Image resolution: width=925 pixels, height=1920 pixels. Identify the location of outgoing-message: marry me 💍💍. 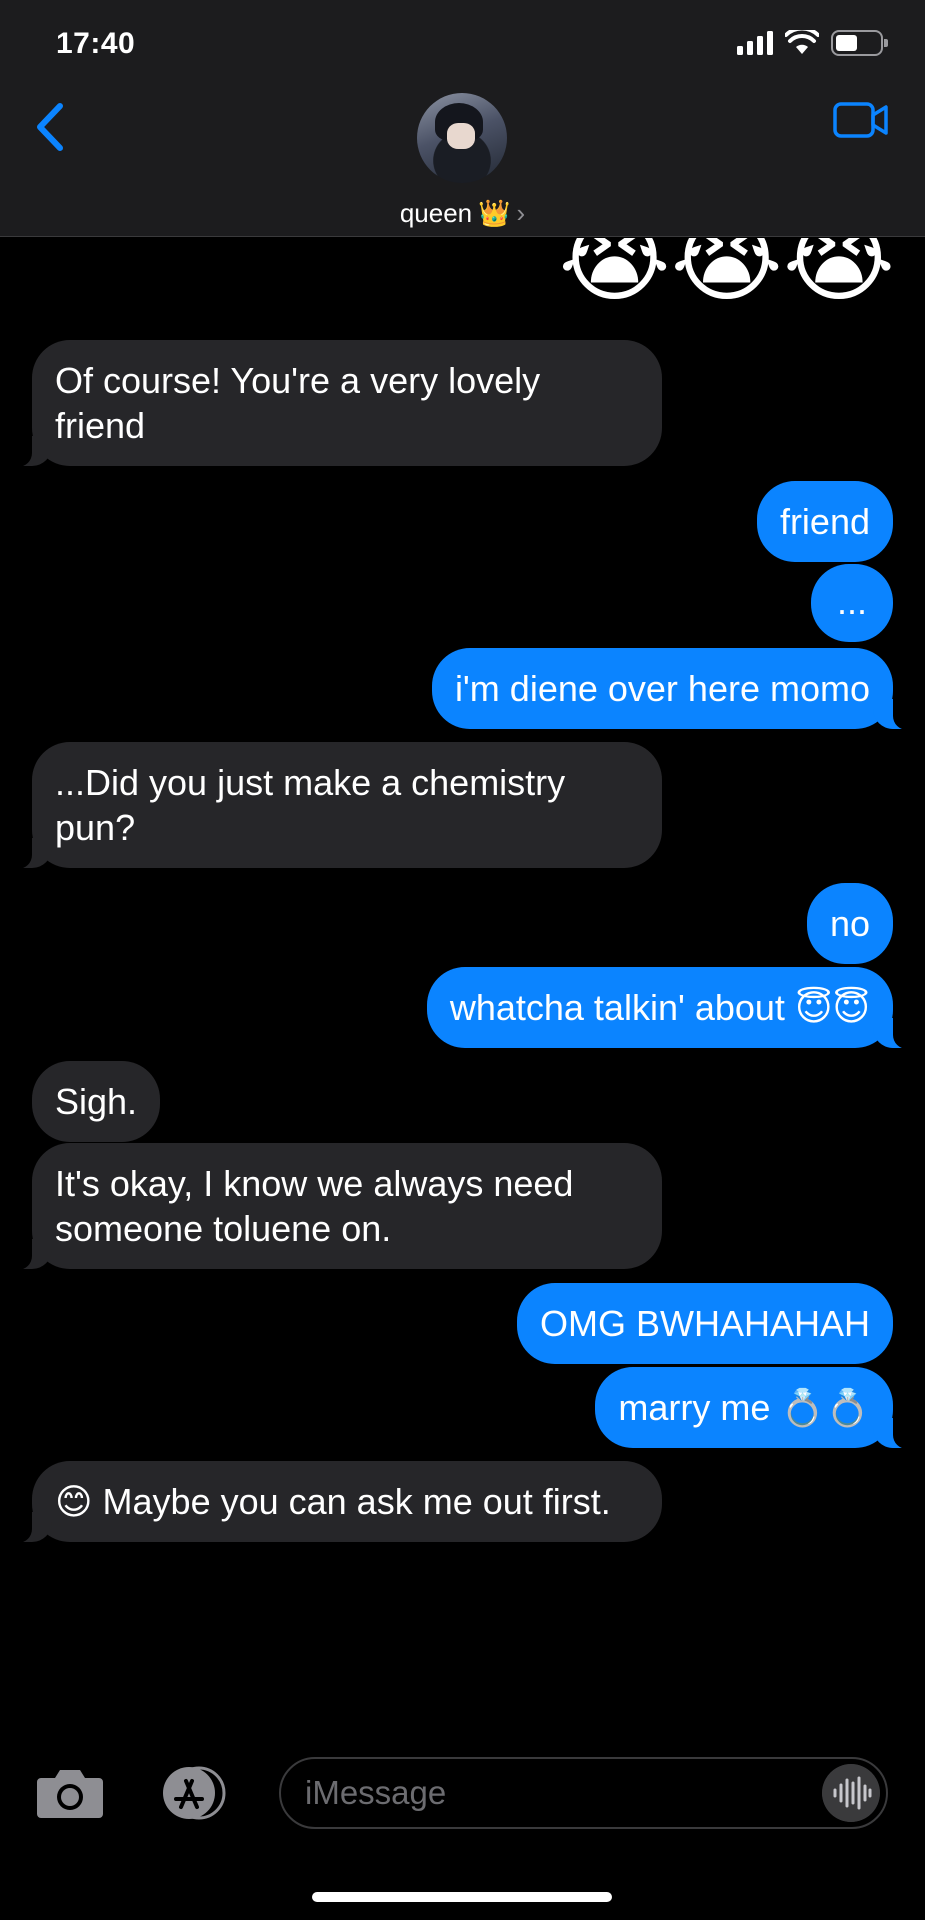
(755, 1408).